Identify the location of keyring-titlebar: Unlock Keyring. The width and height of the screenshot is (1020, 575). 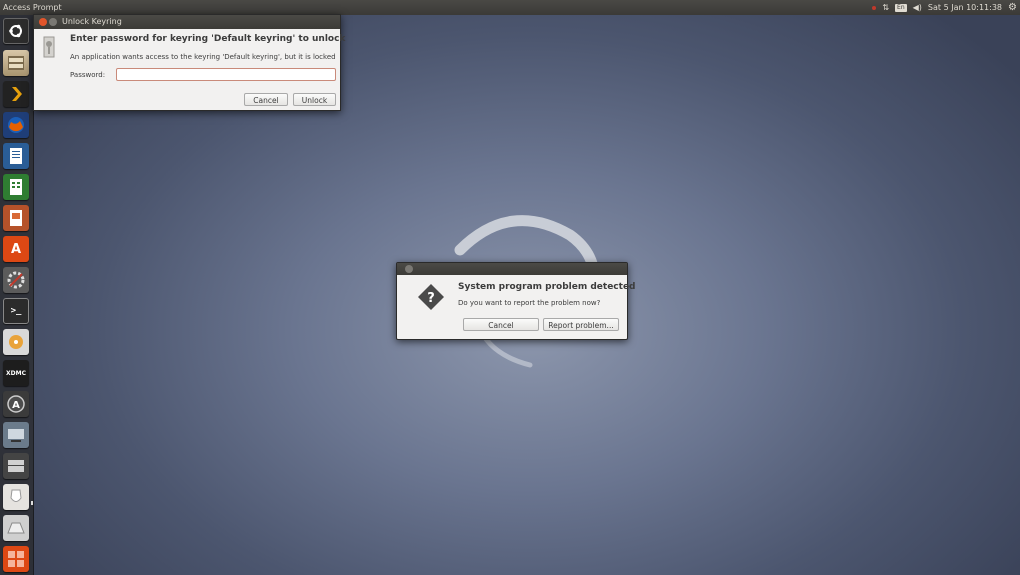
(187, 22).